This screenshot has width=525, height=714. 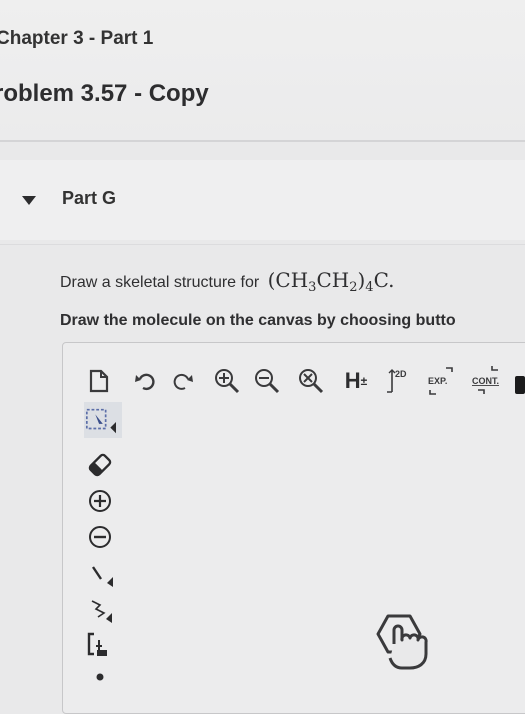 What do you see at coordinates (100, 537) in the screenshot?
I see `negative-charge-icon` at bounding box center [100, 537].